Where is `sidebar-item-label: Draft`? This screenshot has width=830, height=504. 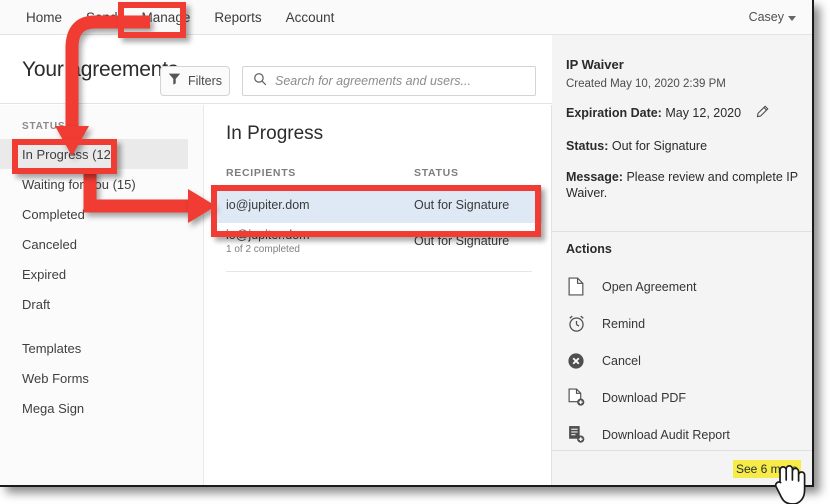
sidebar-item-label: Draft is located at coordinates (36, 304).